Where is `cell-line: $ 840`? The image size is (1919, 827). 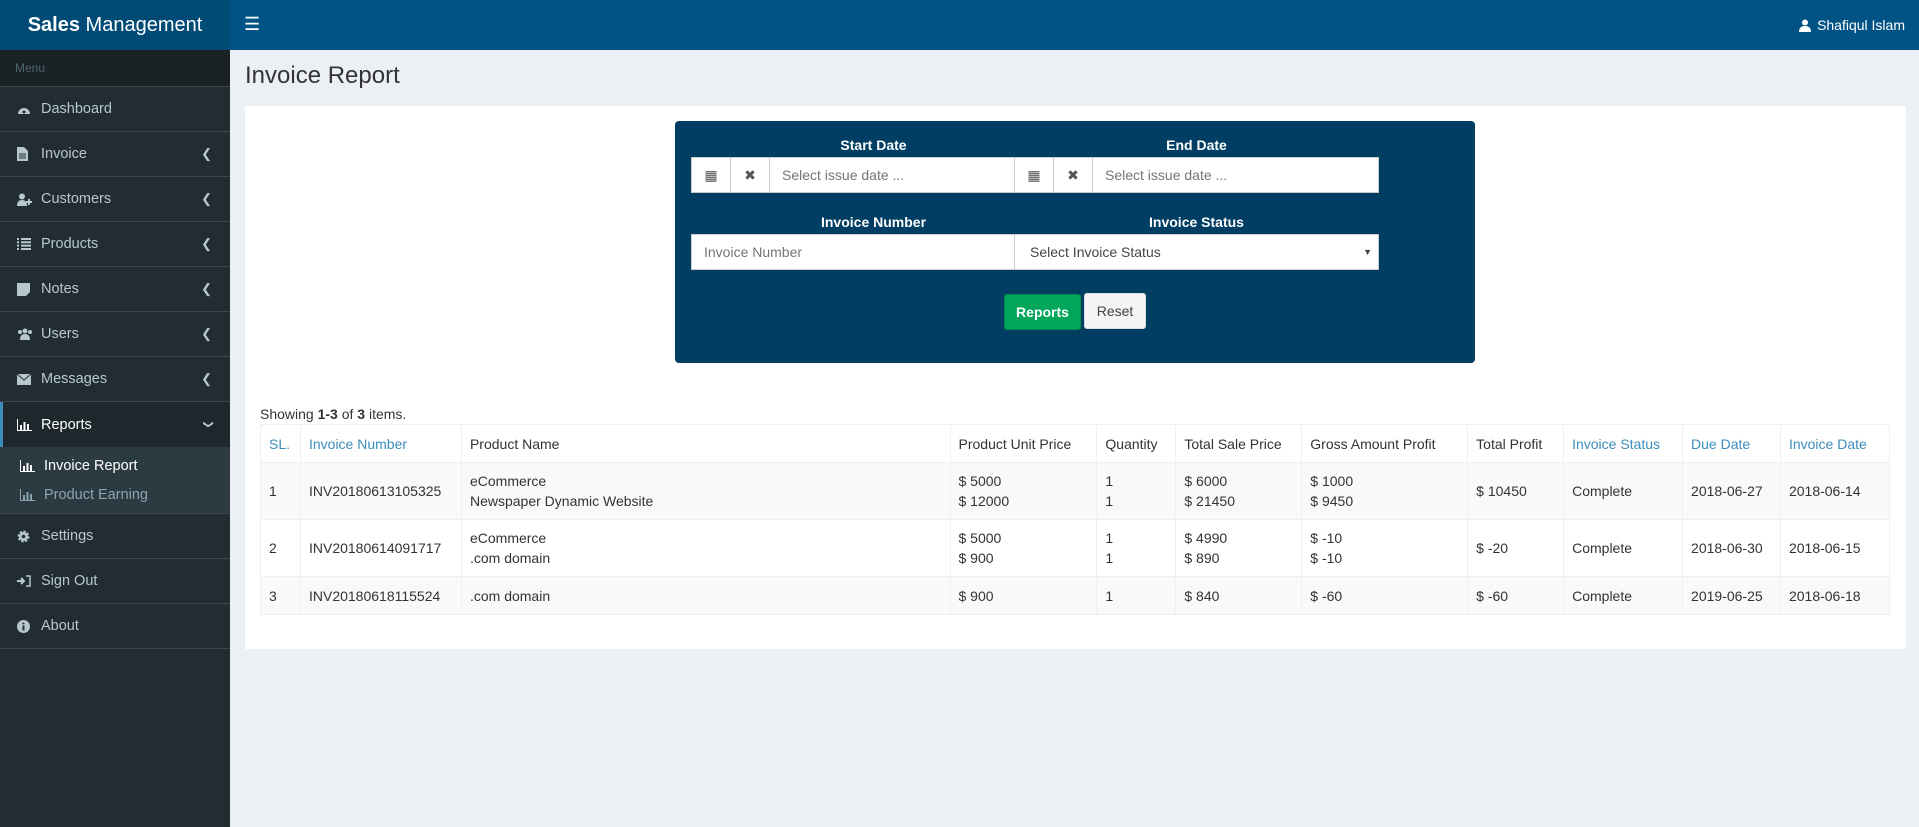
cell-line: $ 840 is located at coordinates (1202, 595).